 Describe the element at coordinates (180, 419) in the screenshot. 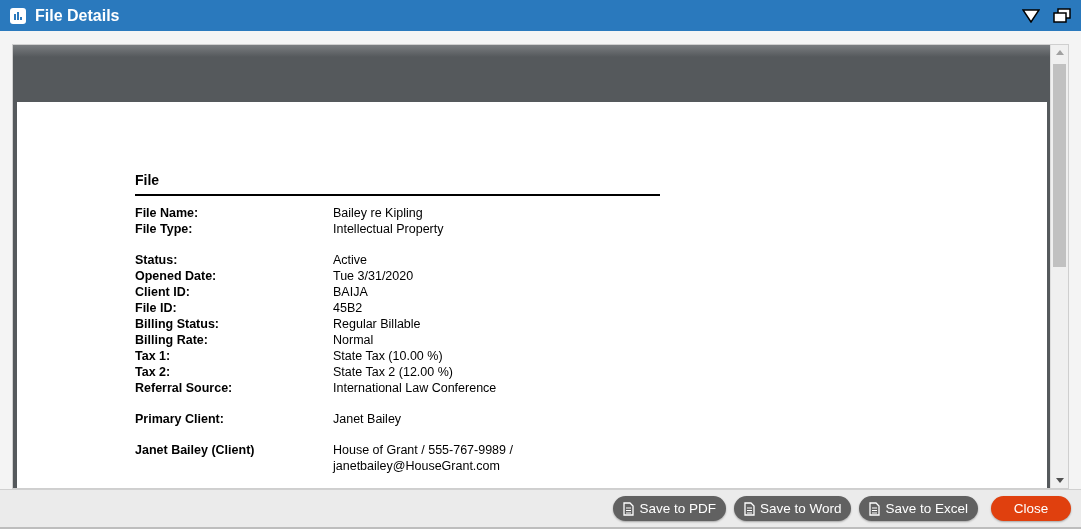

I see `field-label: Primary Client:` at that location.